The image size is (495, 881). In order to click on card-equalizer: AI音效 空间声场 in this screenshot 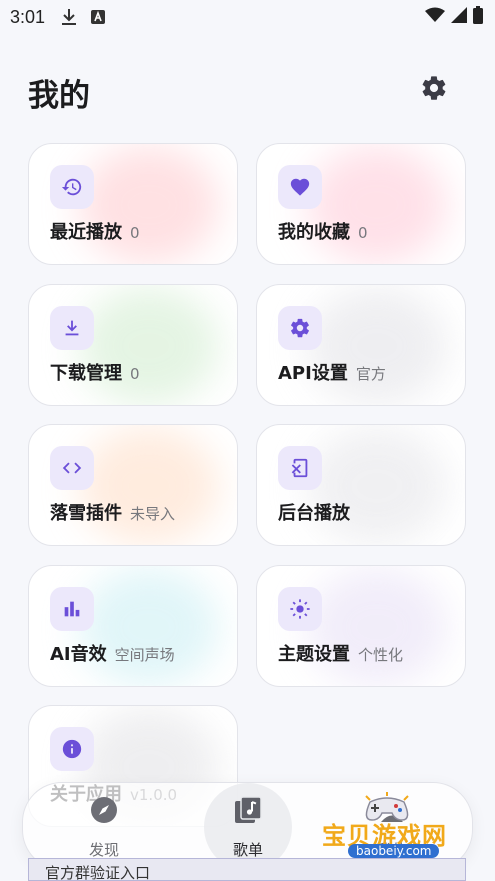, I will do `click(133, 626)`.